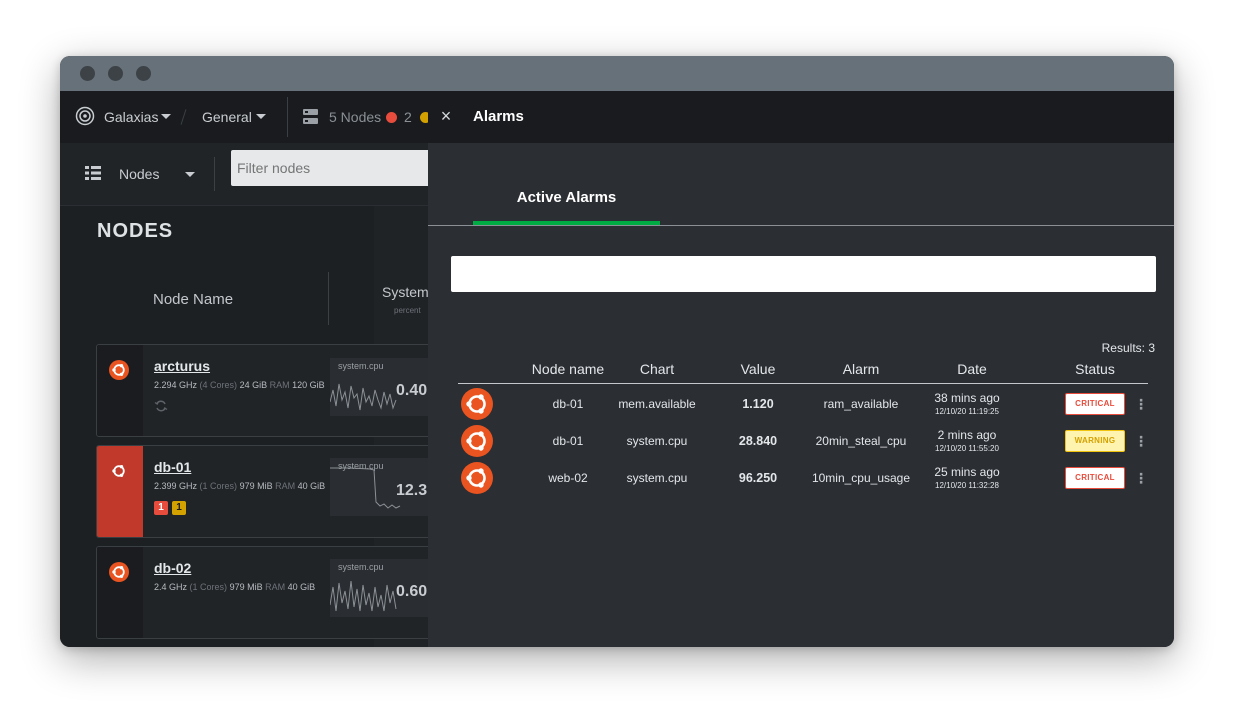  I want to click on breadcrumb-separator, so click(183, 117).